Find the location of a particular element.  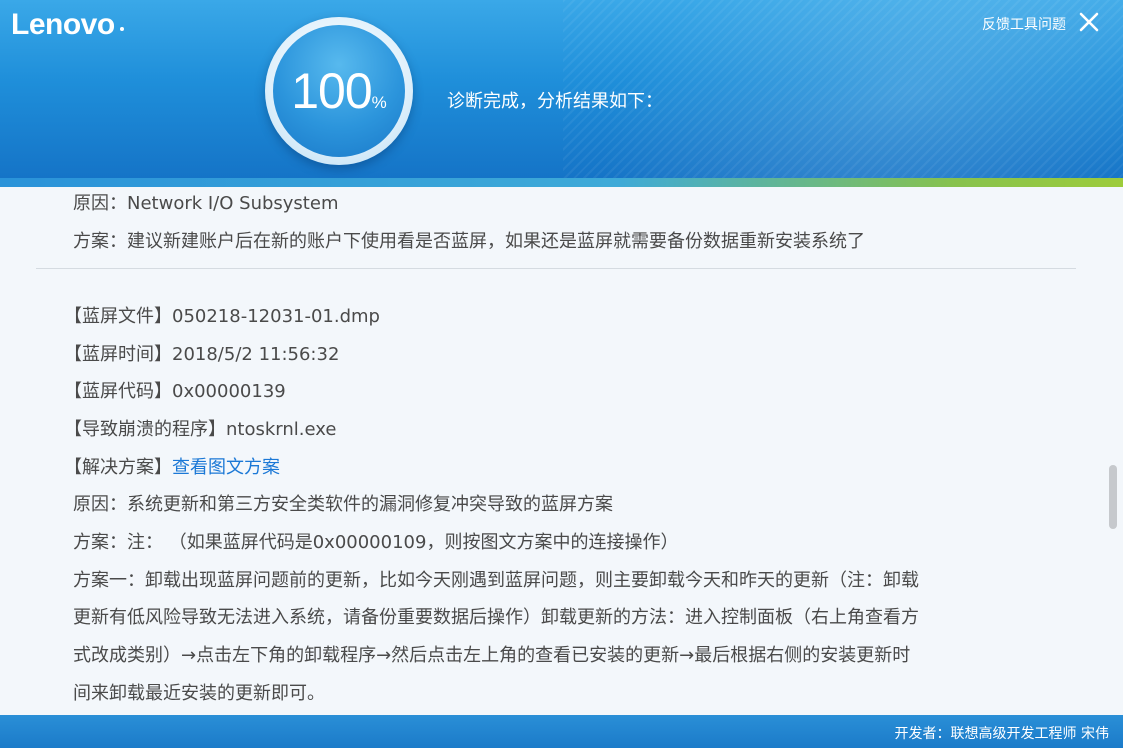

progress-readout: 100% is located at coordinates (339, 91).